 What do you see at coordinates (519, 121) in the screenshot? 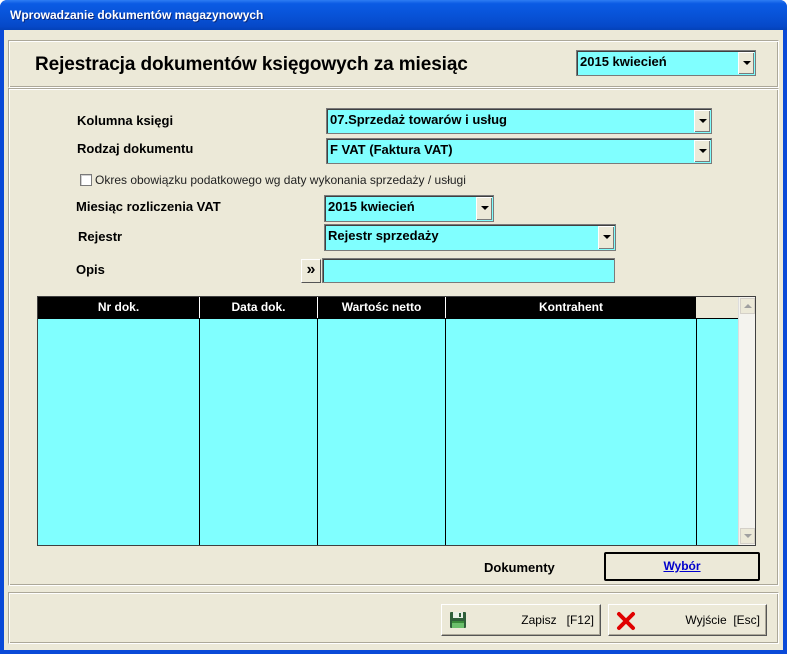
I see `kolumna-select: 07.Sprzedaż towarów i usług` at bounding box center [519, 121].